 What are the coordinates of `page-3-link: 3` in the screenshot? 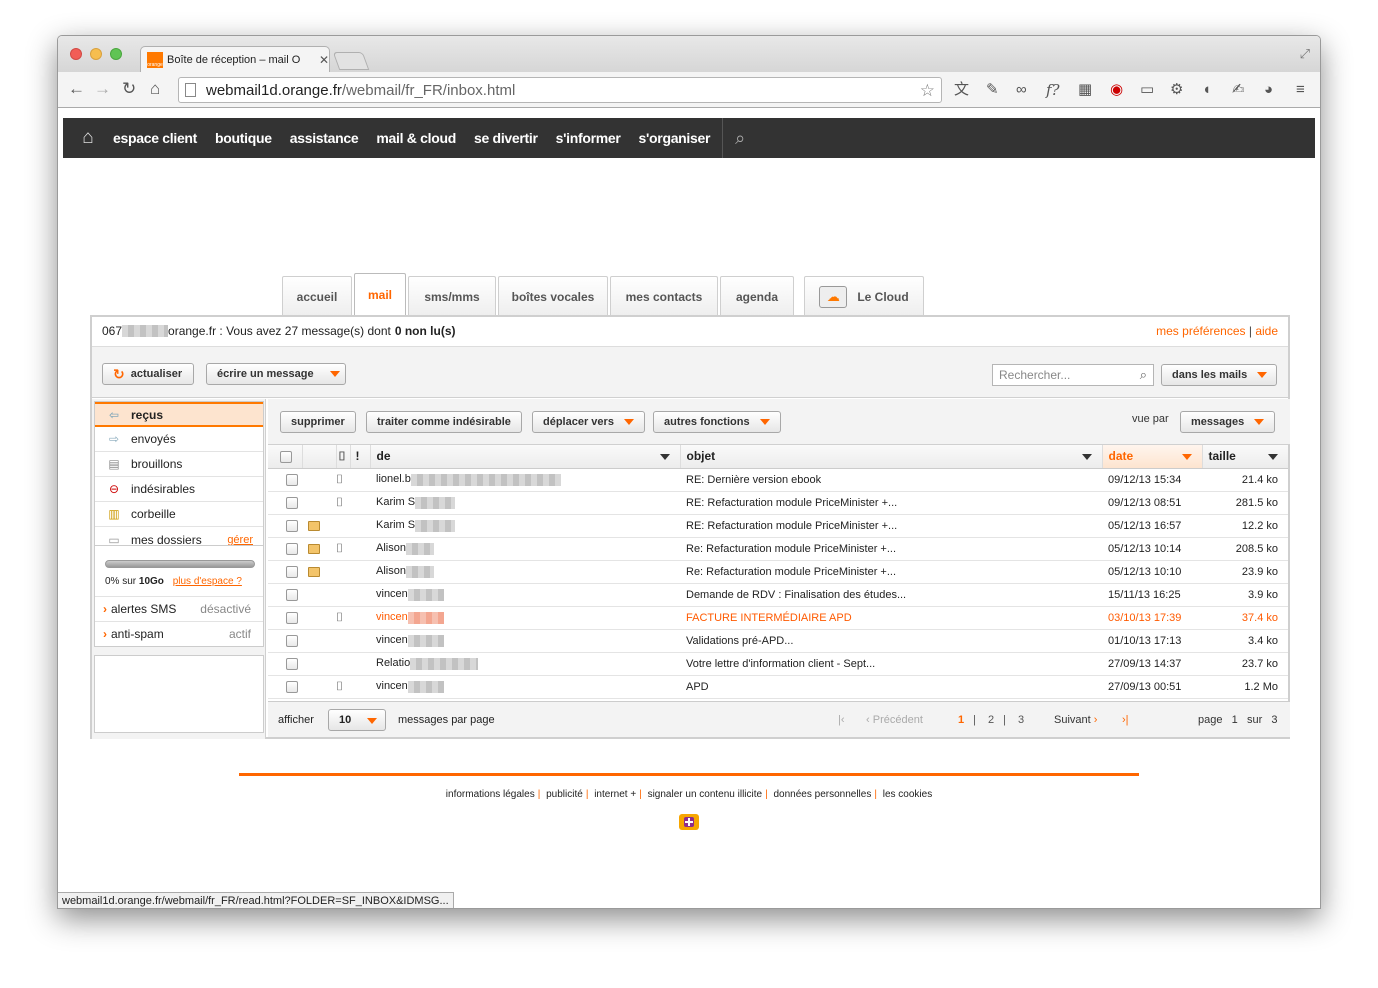 It's located at (1021, 720).